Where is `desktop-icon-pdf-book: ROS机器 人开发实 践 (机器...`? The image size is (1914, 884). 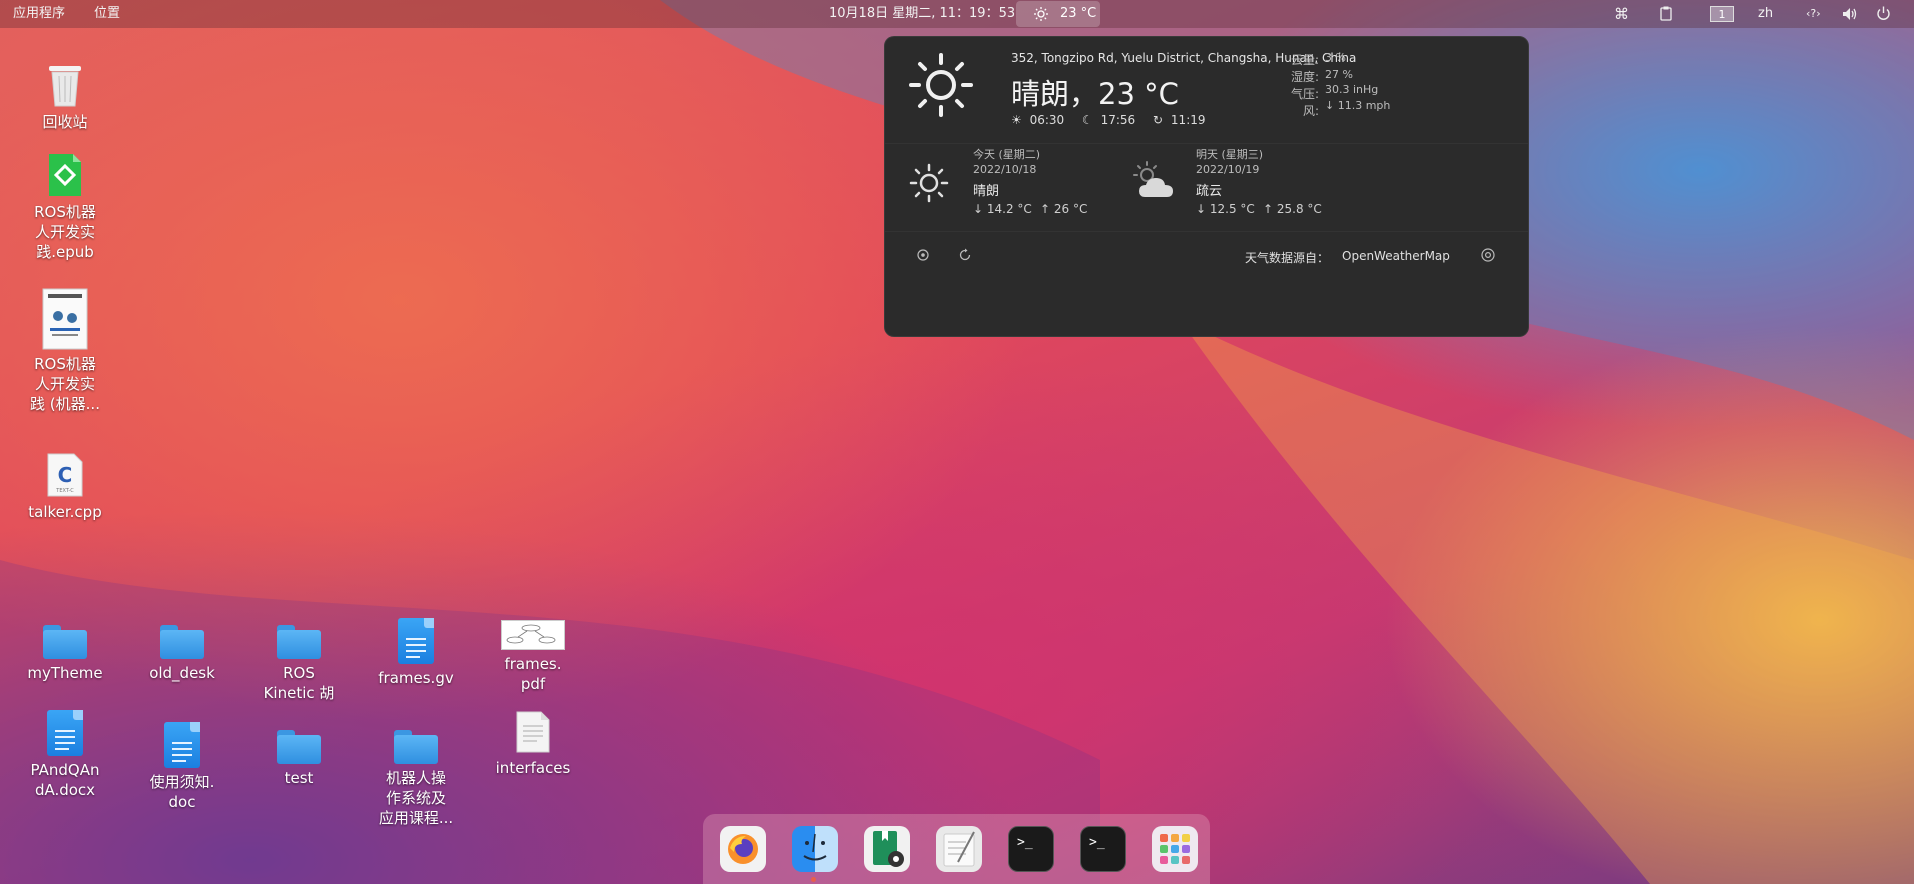
desktop-icon-pdf-book: ROS机器 人开发实 践 (机器... is located at coordinates (65, 351).